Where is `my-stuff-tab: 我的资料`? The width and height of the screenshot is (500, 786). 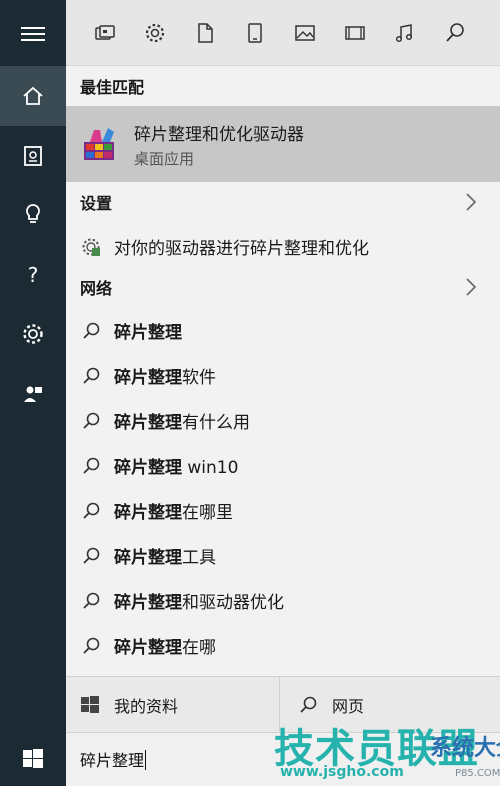 my-stuff-tab: 我的资料 is located at coordinates (173, 705).